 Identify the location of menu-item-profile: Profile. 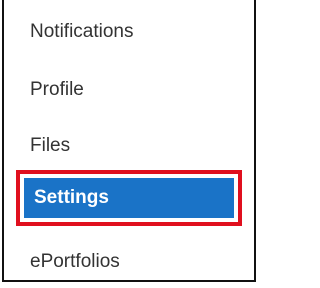
(129, 90).